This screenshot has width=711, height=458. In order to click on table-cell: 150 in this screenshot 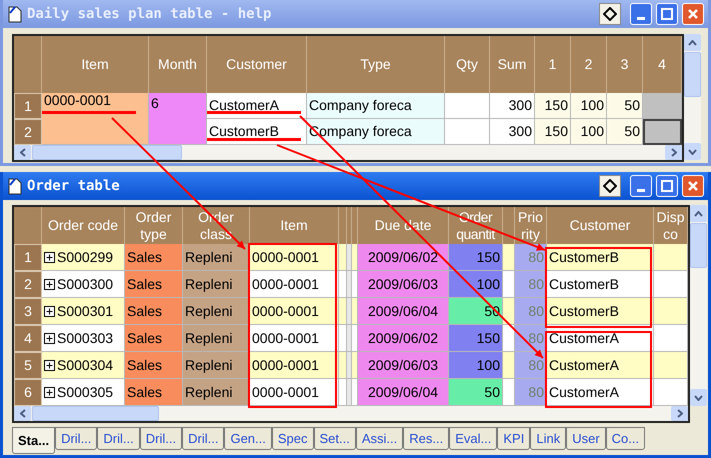, I will do `click(553, 106)`.